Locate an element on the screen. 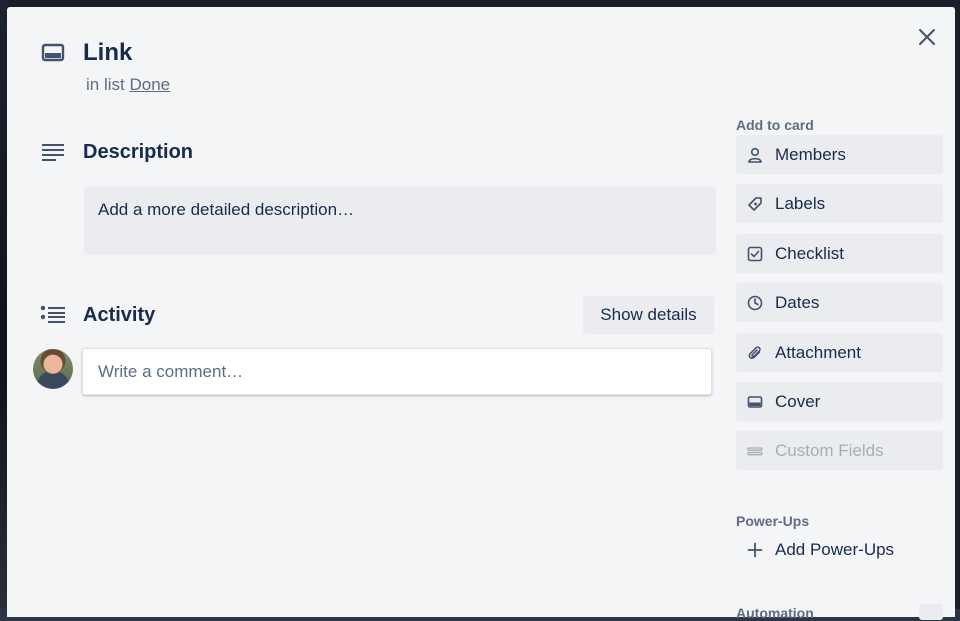  attachment-button: Attachment is located at coordinates (839, 352).